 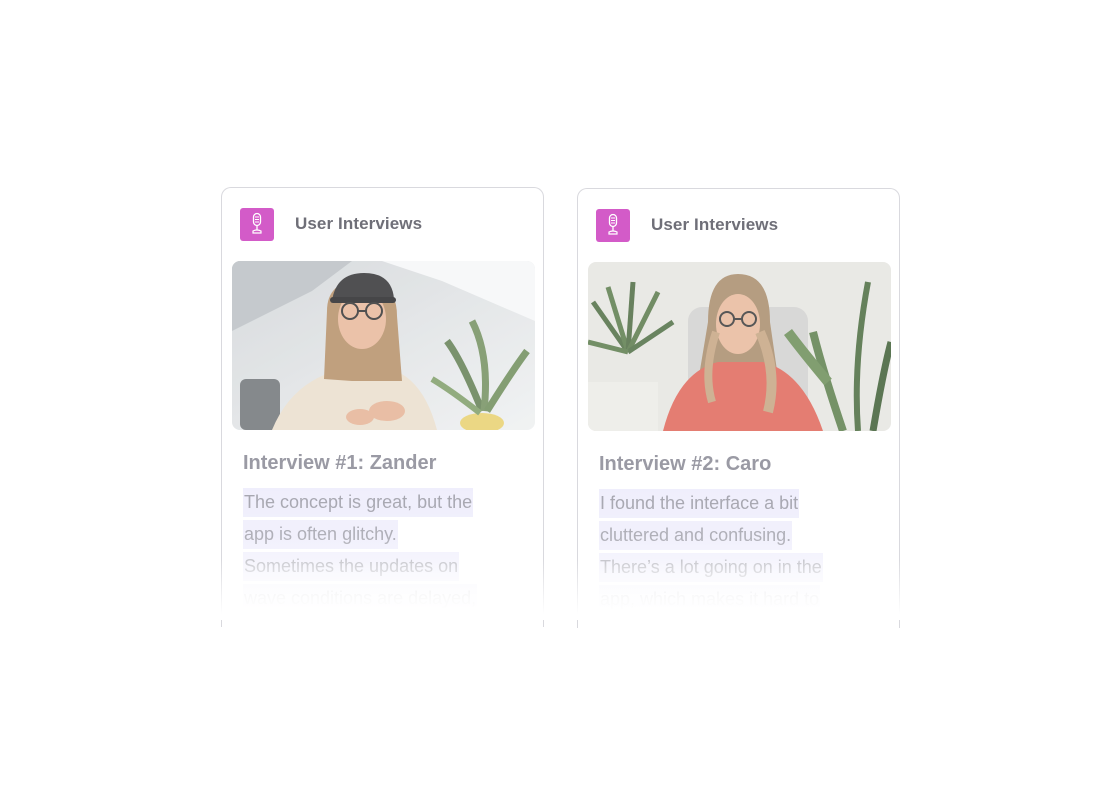 I want to click on quote-line: I found the interface a bit, so click(x=699, y=503).